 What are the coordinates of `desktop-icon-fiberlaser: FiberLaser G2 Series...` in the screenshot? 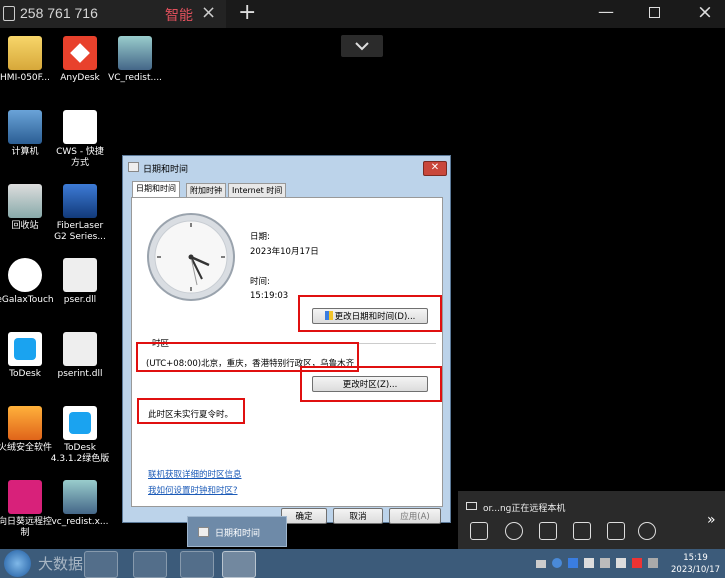 It's located at (80, 213).